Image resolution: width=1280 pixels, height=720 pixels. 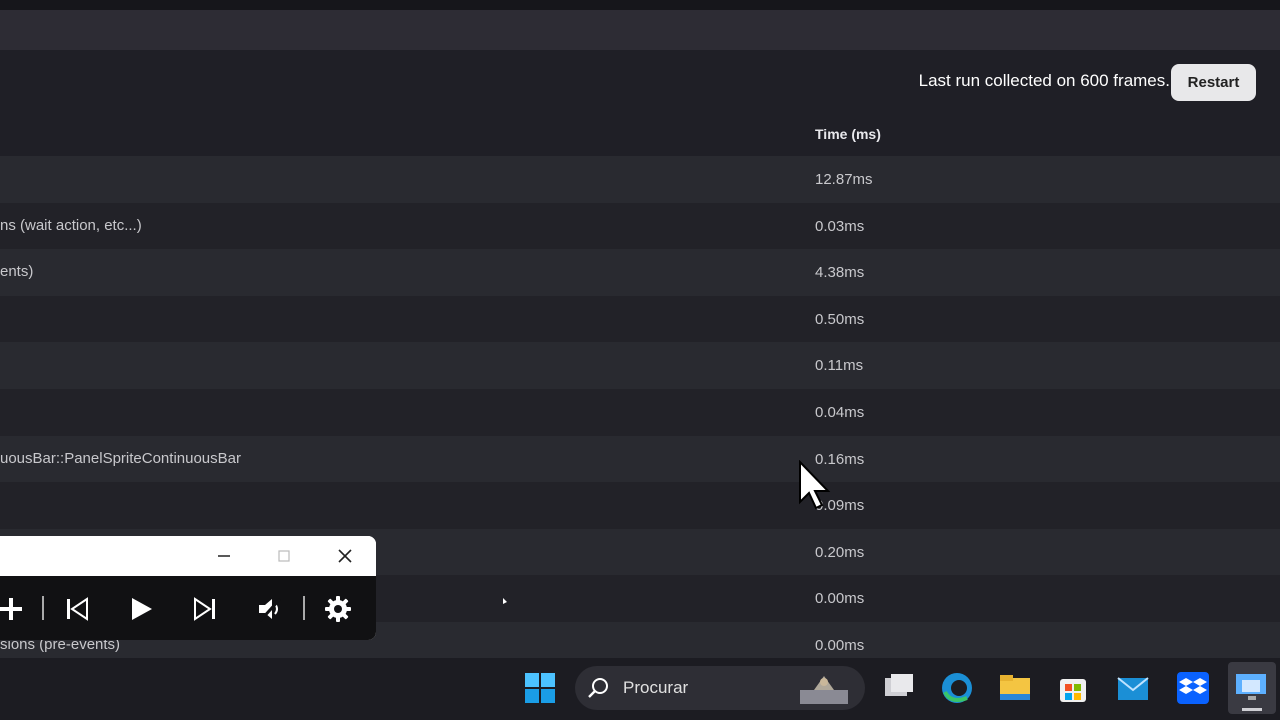 I want to click on row-time: 12.87ms, so click(x=844, y=179).